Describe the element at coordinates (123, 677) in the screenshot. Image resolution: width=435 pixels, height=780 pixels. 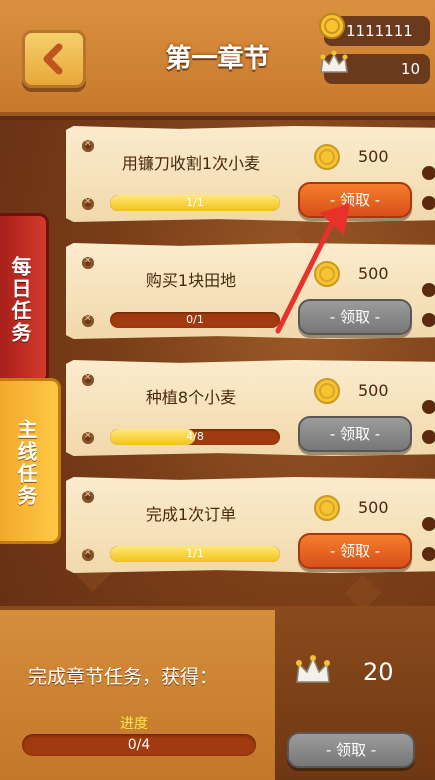
I see `chapter-complete-text: 完成章节任务，获得：` at that location.